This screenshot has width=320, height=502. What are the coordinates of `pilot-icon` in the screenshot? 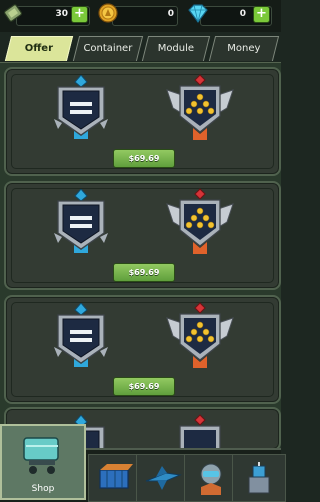 It's located at (211, 479).